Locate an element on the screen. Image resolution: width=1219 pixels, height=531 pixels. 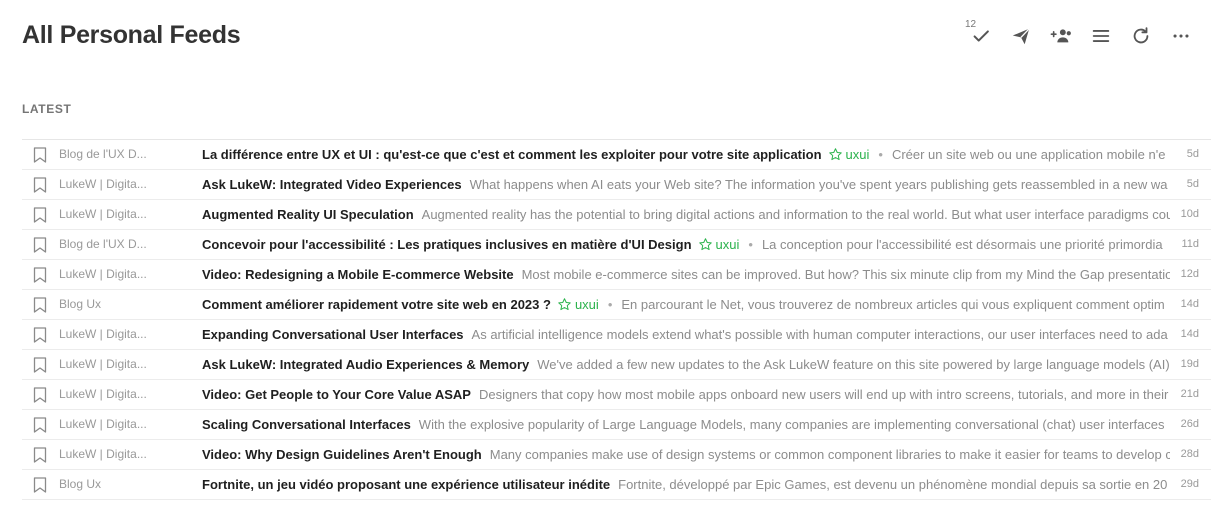
mark-as-read-button: 12 is located at coordinates (981, 34).